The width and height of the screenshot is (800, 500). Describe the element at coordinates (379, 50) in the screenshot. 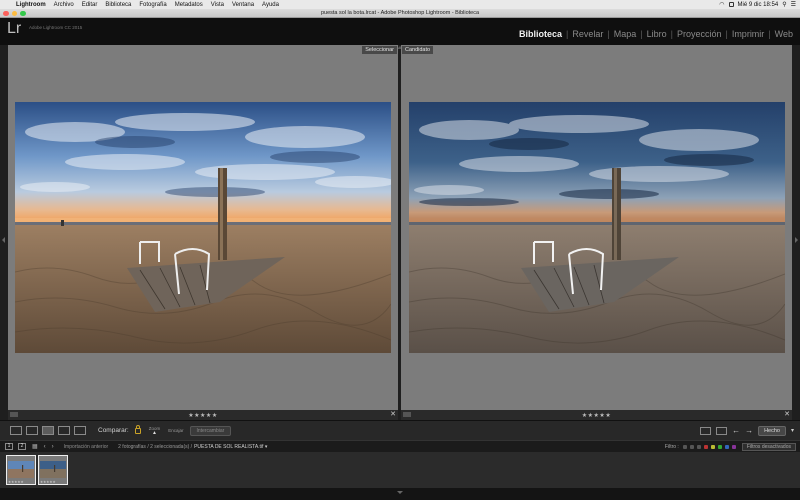

I see `select-tag: Seleccionar` at that location.